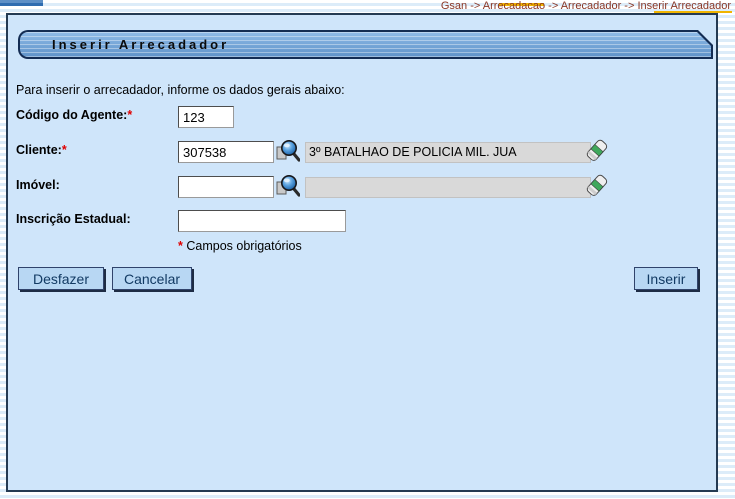 The width and height of the screenshot is (735, 499). I want to click on cliente-clear-button, so click(598, 152).